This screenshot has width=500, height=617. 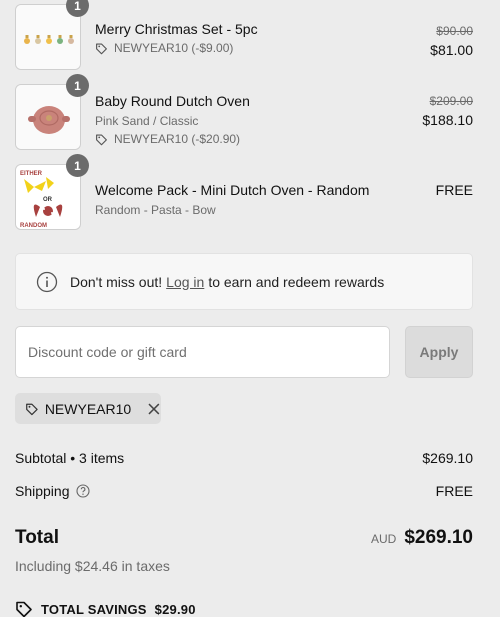 I want to click on item-price: $81.00, so click(x=451, y=50).